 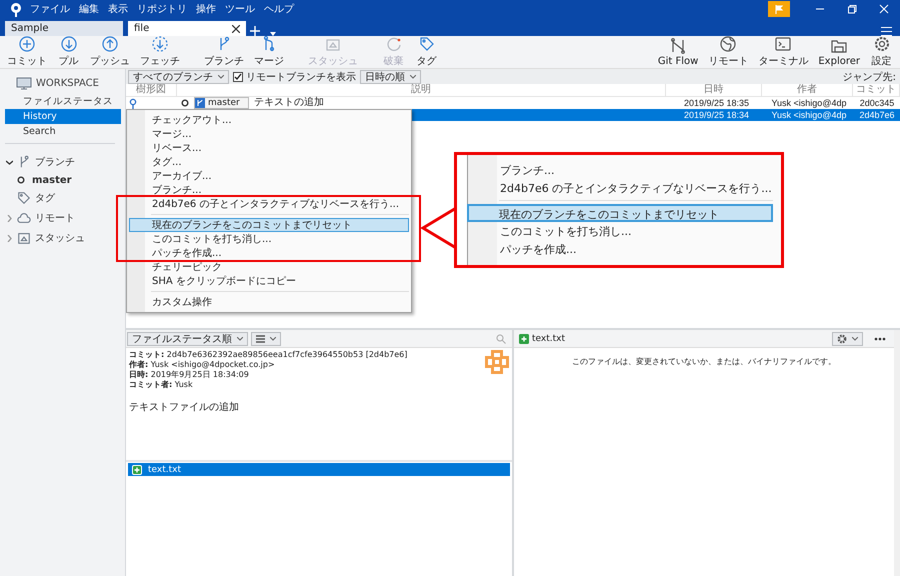 I want to click on view-dropdown, so click(x=266, y=339).